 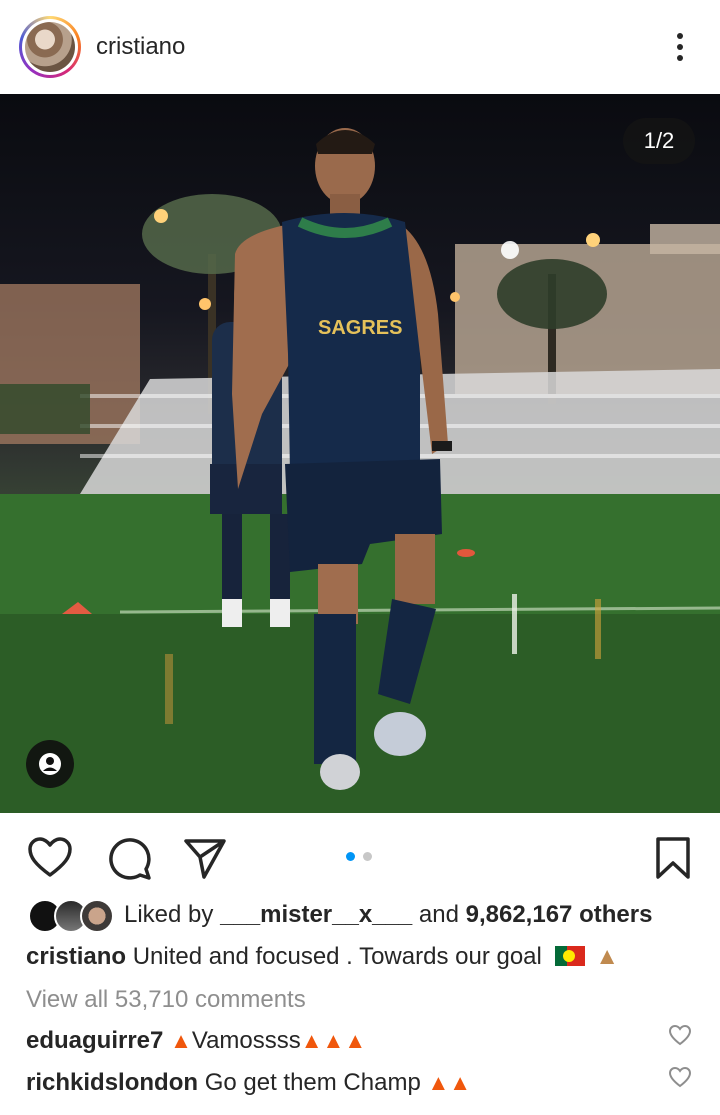 I want to click on carousel-dot, so click(x=368, y=857).